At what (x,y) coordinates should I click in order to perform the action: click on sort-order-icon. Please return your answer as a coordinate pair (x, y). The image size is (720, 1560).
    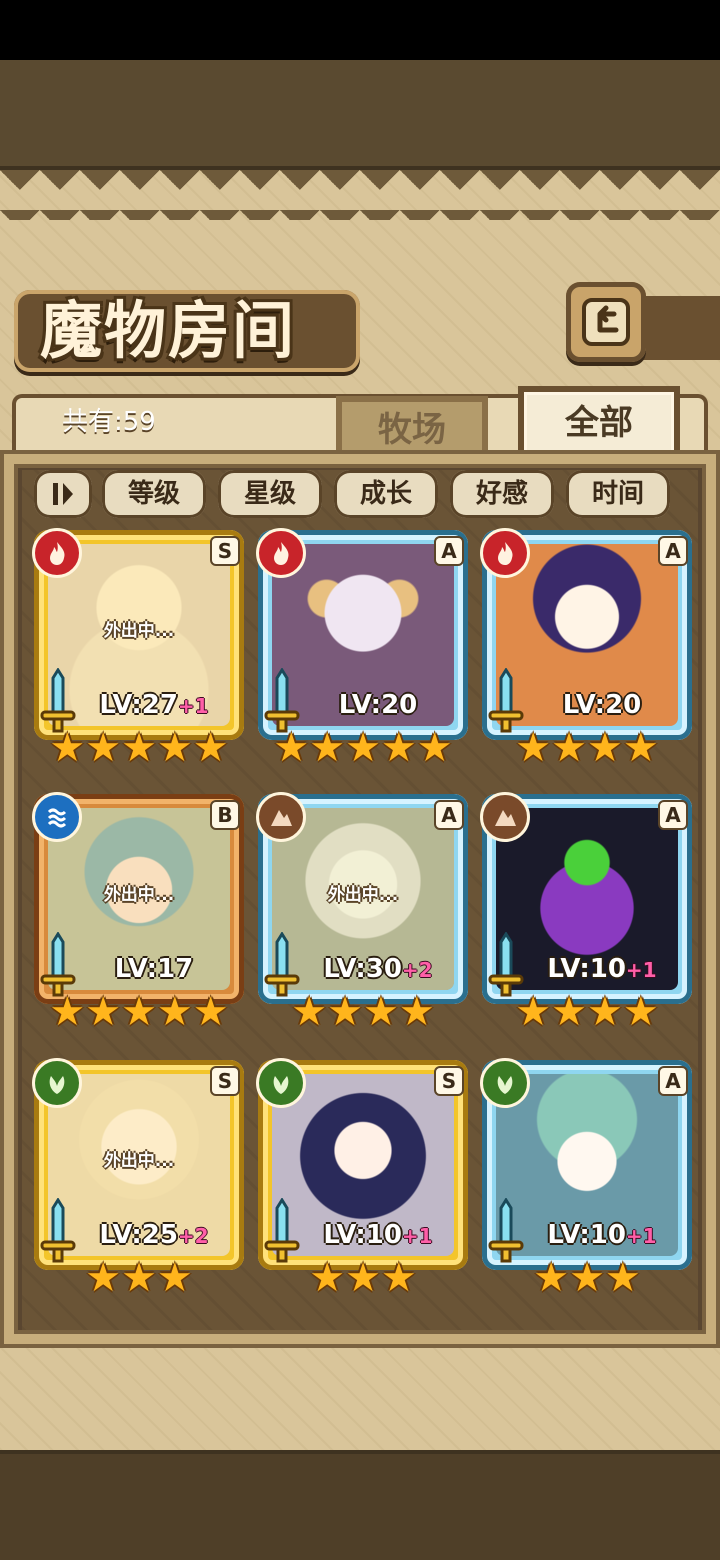
    Looking at the image, I should click on (63, 494).